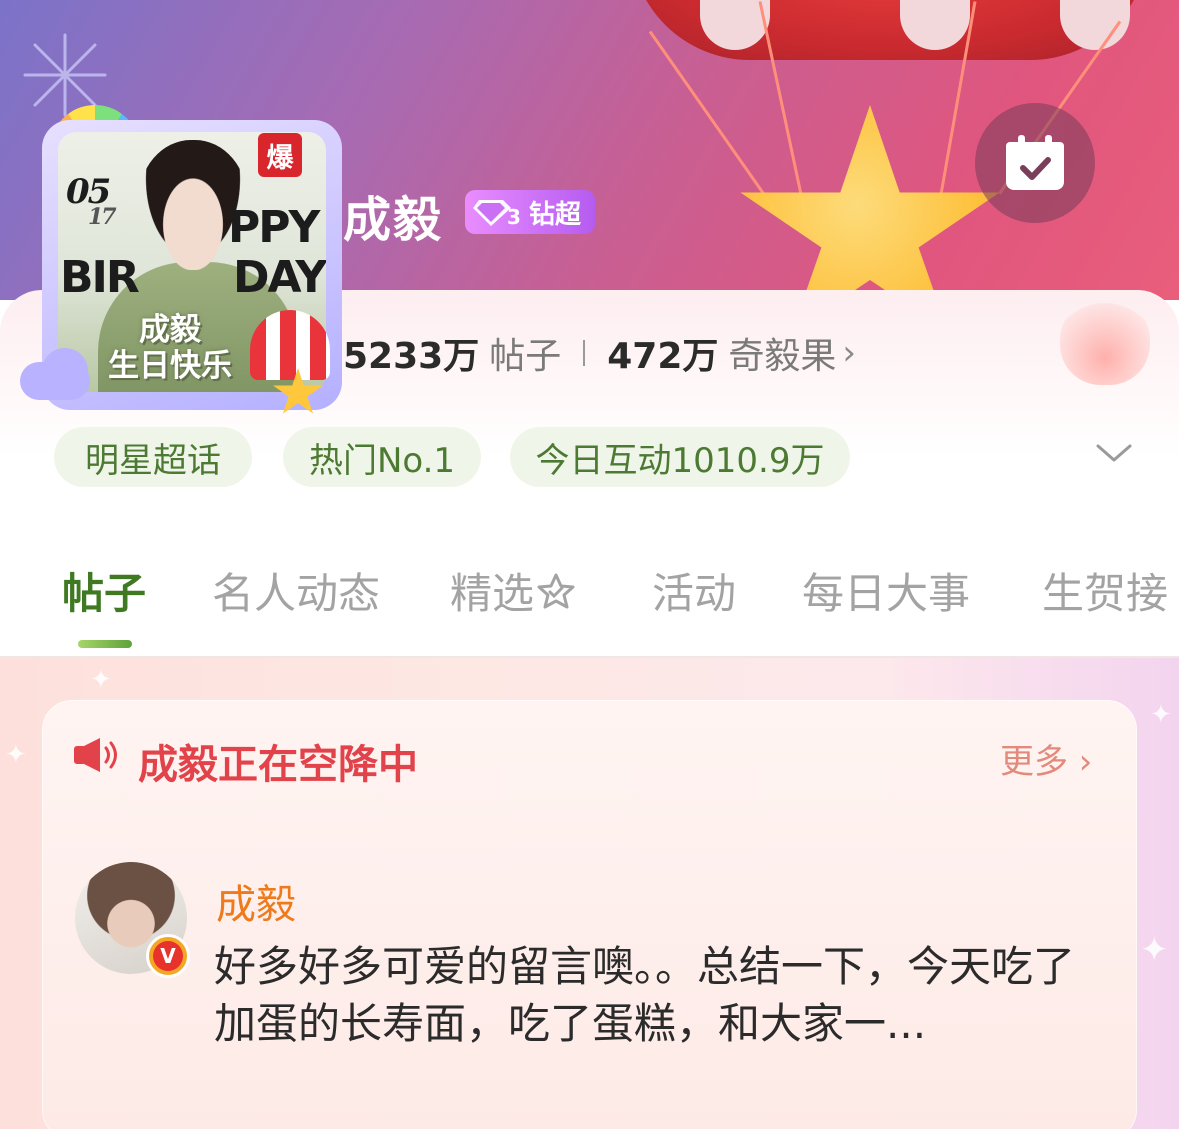 Image resolution: width=1179 pixels, height=1129 pixels. I want to click on calendar-check-icon, so click(1035, 162).